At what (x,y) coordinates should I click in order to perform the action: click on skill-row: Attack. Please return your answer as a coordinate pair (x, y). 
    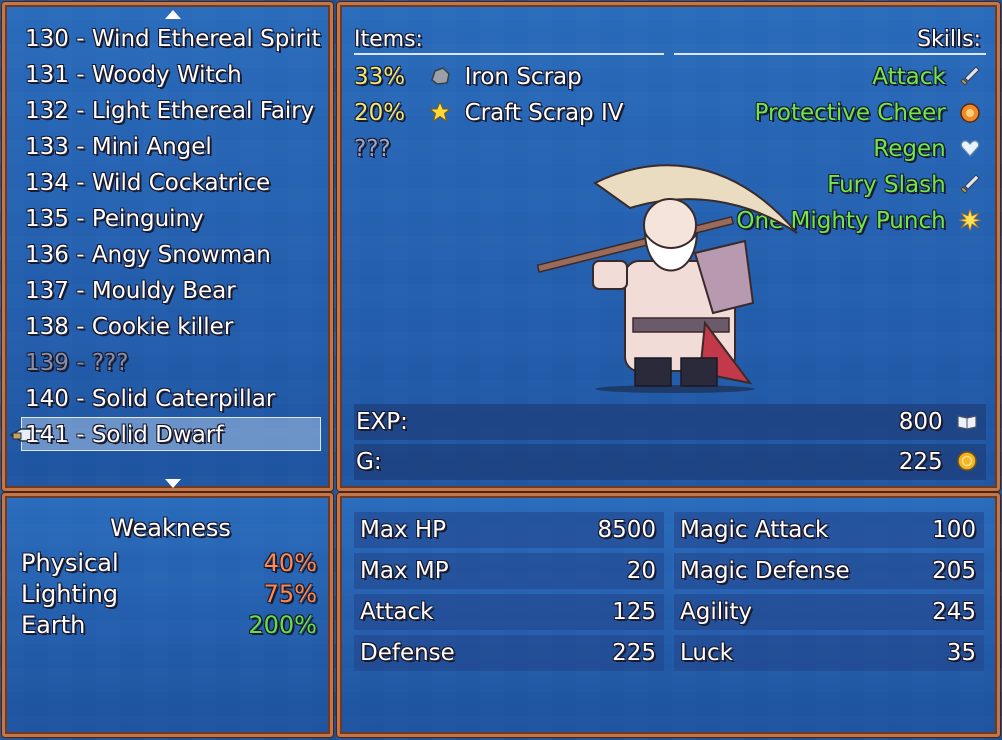
    Looking at the image, I should click on (926, 77).